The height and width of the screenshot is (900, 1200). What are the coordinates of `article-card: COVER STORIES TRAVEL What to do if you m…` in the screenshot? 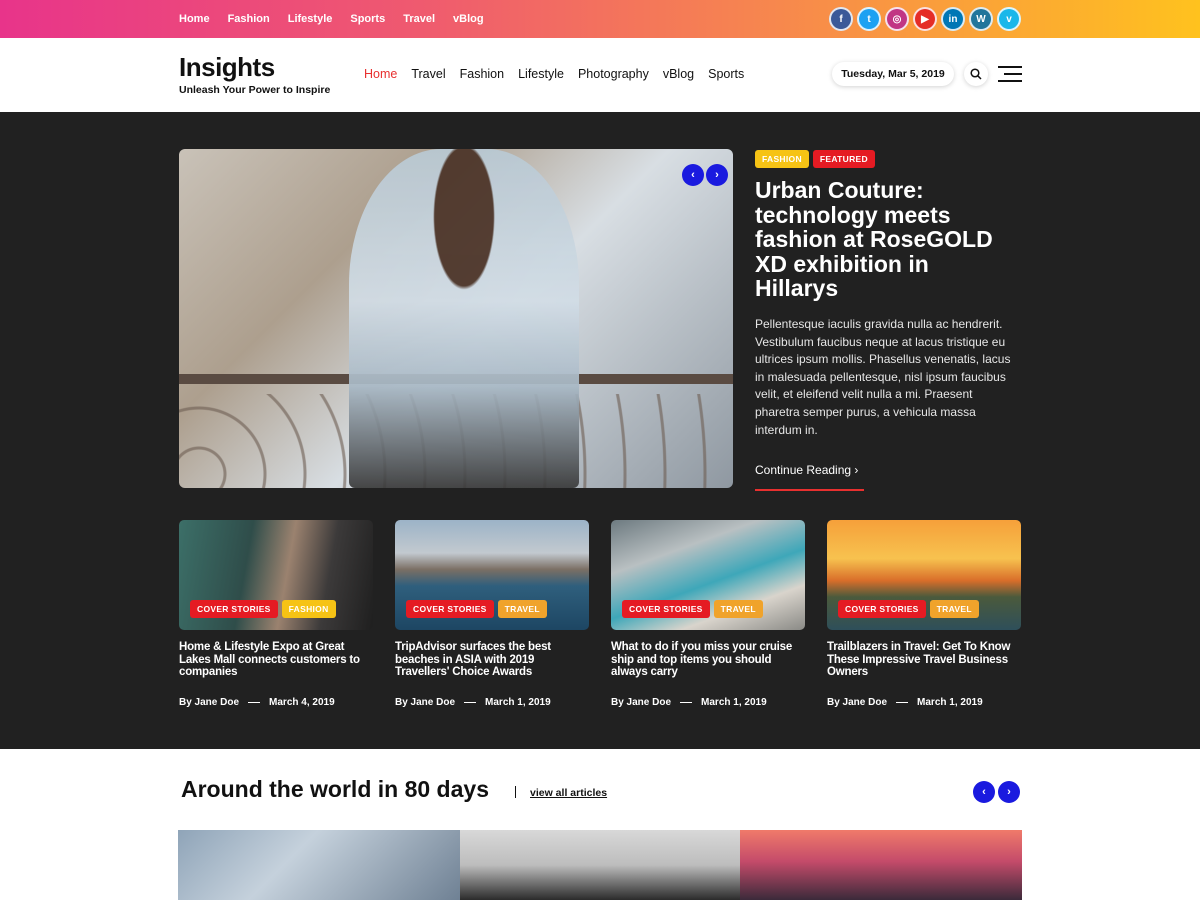 It's located at (708, 614).